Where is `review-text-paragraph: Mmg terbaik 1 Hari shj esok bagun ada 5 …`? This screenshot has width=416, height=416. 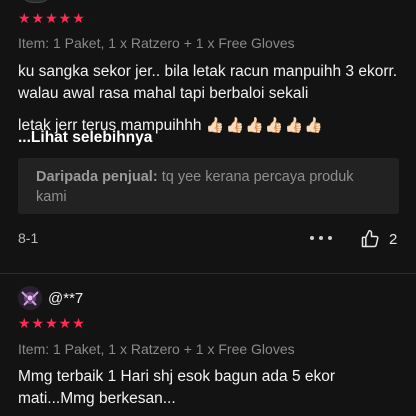 review-text-paragraph: Mmg terbaik 1 Hari shj esok bagun ada 5 … is located at coordinates (177, 387).